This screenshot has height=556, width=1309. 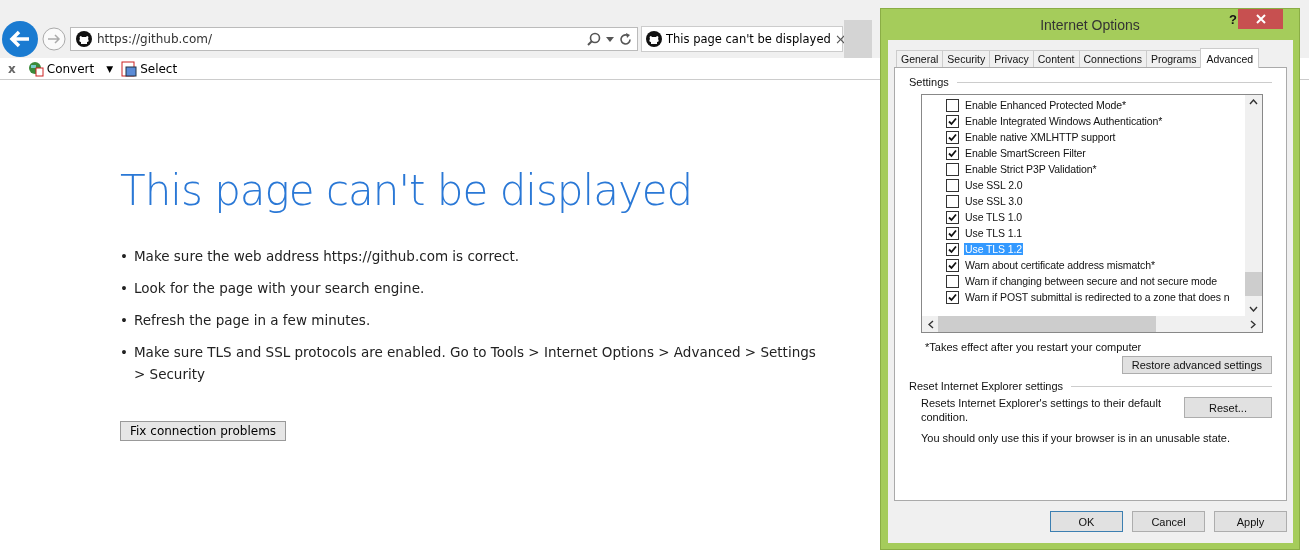 I want to click on dialog-button: Cancel, so click(x=1168, y=521).